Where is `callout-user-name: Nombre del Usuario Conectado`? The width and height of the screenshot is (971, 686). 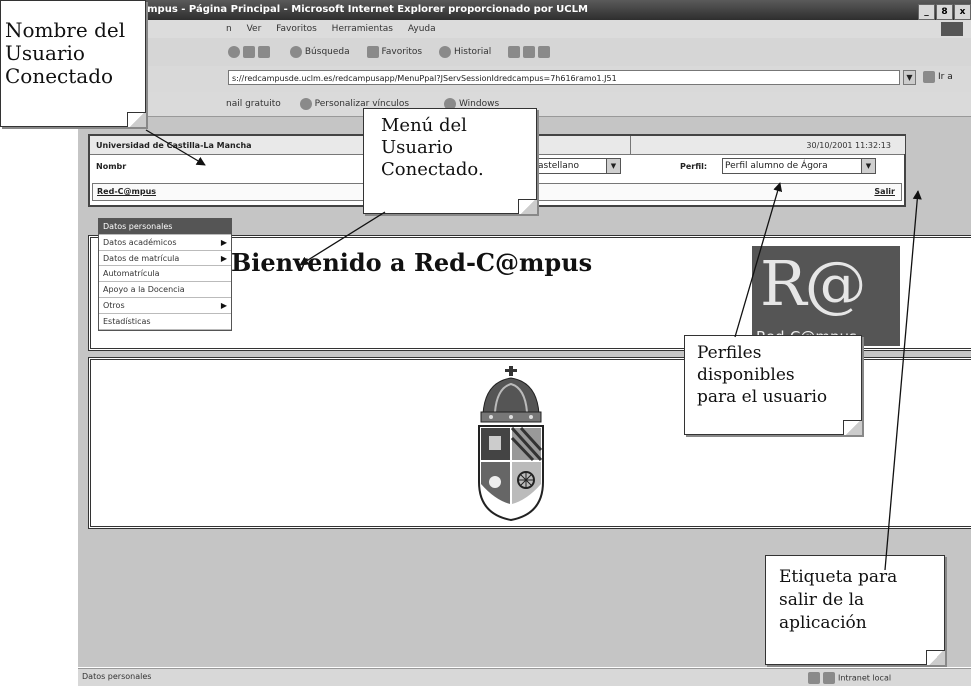
callout-user-name: Nombre del Usuario Conectado is located at coordinates (73, 63).